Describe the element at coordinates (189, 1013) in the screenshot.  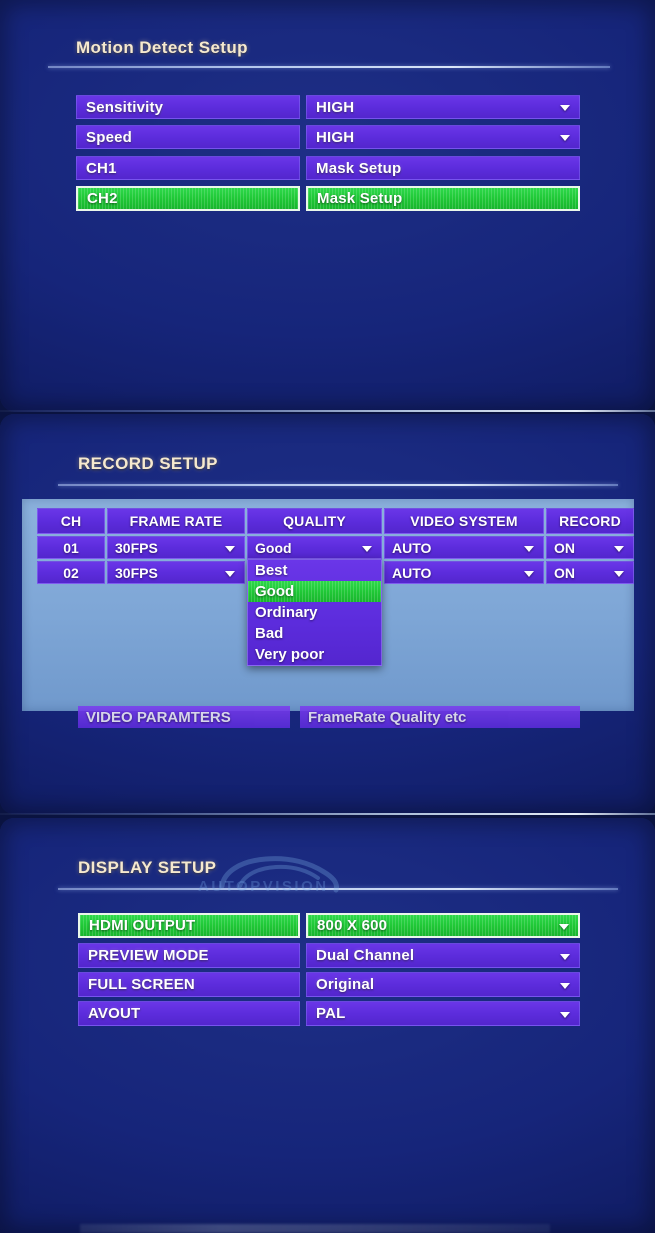
I see `row-label-avout: AVOUT` at that location.